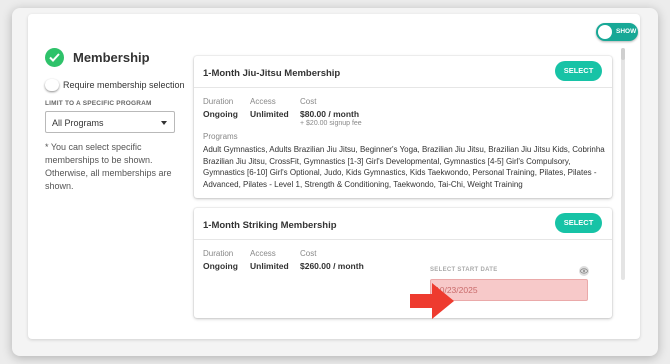 Image resolution: width=670 pixels, height=364 pixels. What do you see at coordinates (52, 85) in the screenshot?
I see `require-membership-toggle` at bounding box center [52, 85].